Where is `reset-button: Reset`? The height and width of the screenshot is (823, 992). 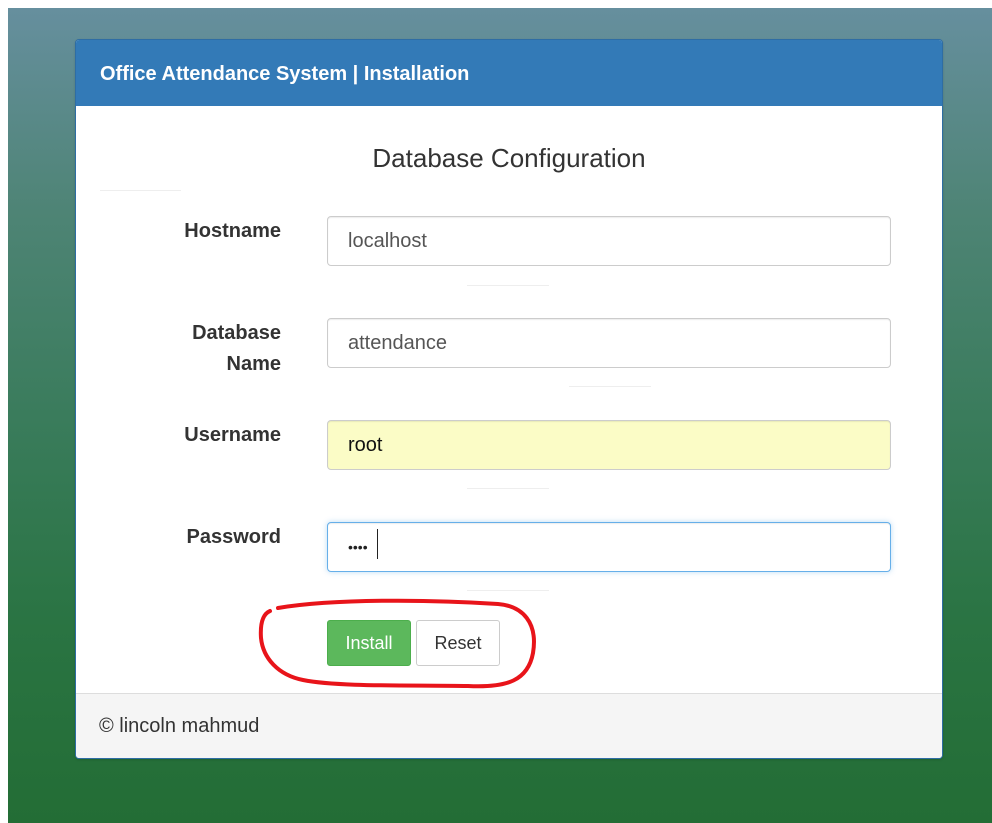 reset-button: Reset is located at coordinates (458, 643).